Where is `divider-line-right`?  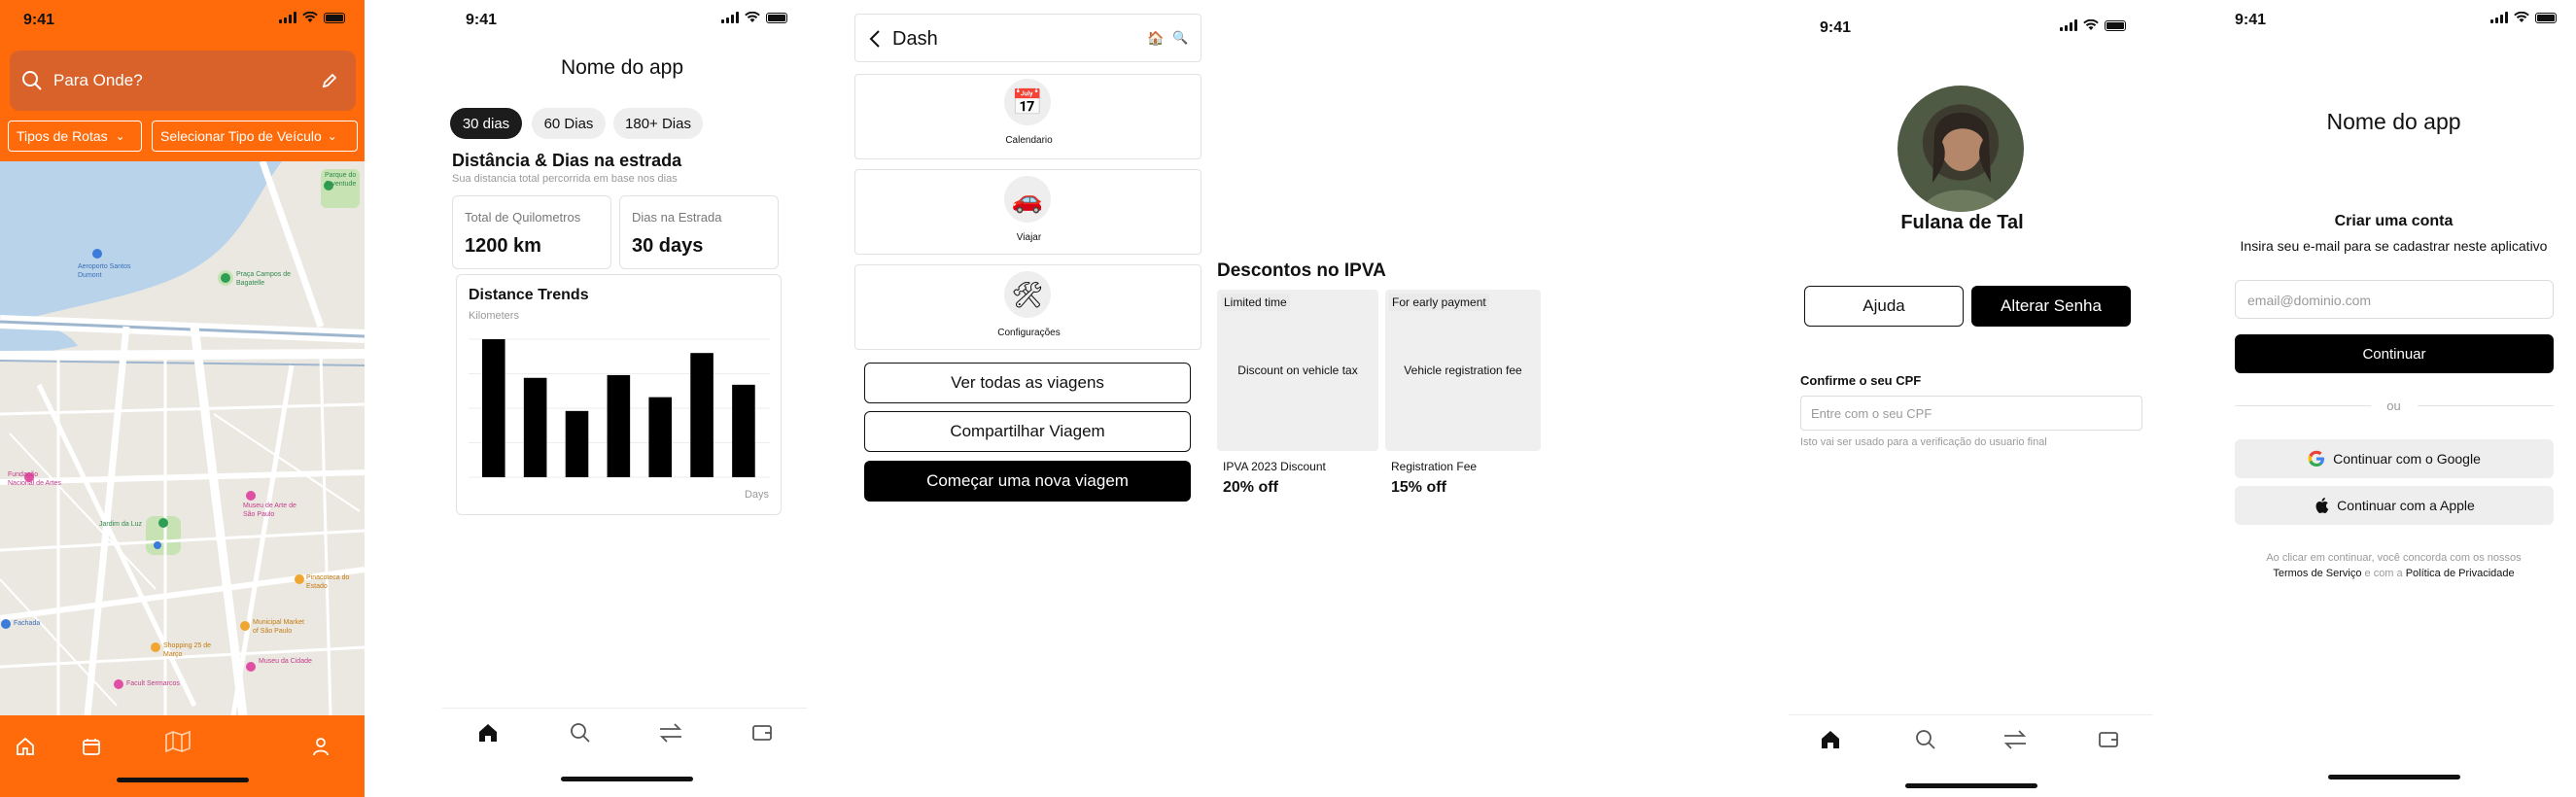
divider-line-right is located at coordinates (2486, 405).